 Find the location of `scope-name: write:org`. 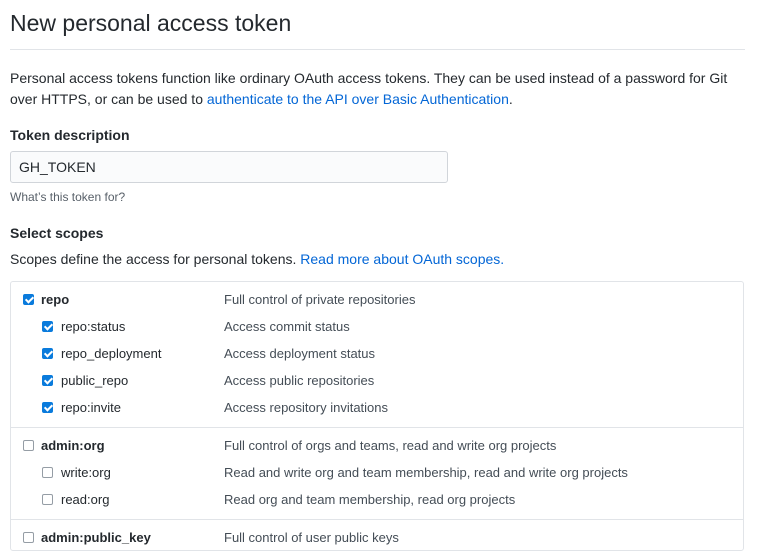

scope-name: write:org is located at coordinates (86, 472).